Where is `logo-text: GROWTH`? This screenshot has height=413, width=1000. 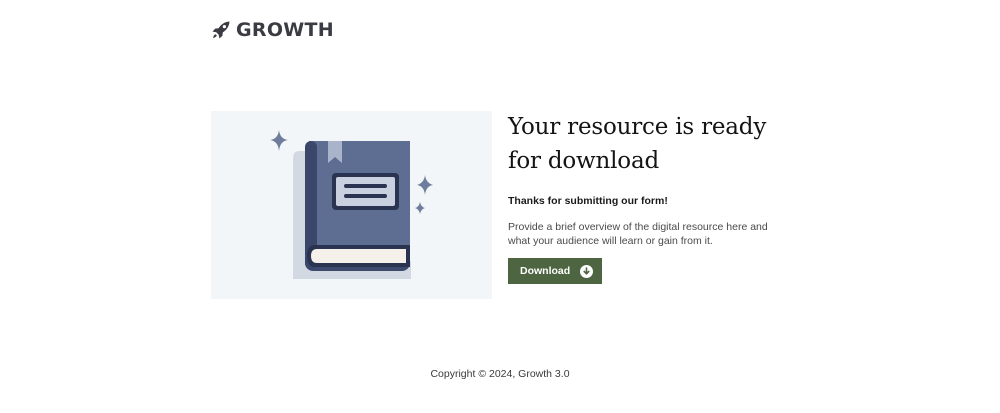
logo-text: GROWTH is located at coordinates (285, 30).